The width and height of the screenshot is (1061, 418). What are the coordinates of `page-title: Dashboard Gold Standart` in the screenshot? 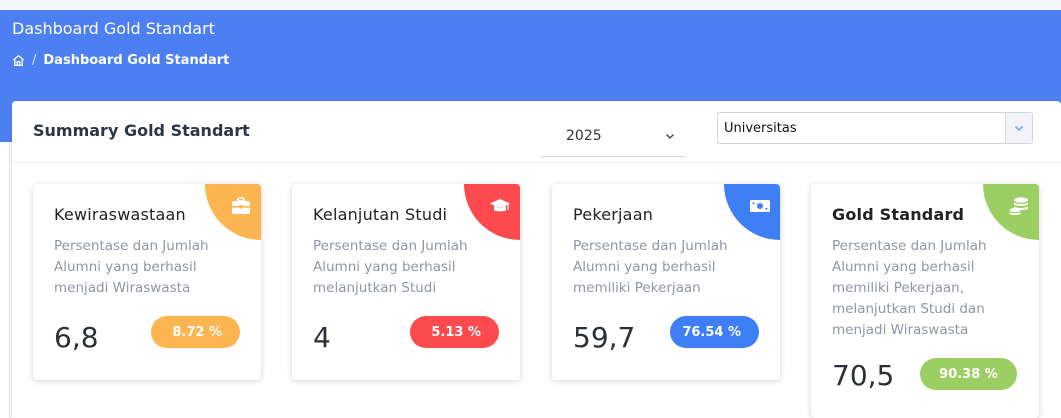 It's located at (113, 28).